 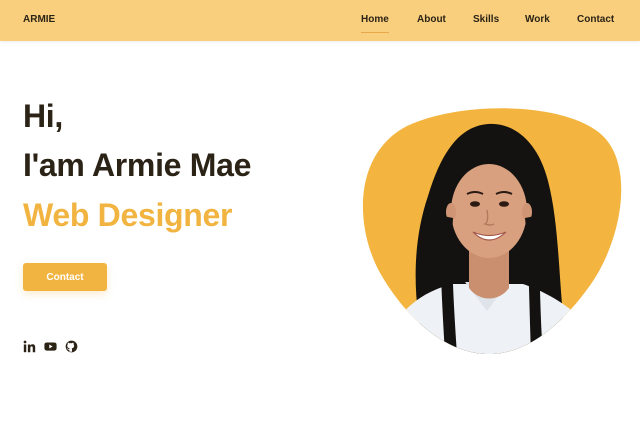 What do you see at coordinates (375, 23) in the screenshot?
I see `nav-home: Home` at bounding box center [375, 23].